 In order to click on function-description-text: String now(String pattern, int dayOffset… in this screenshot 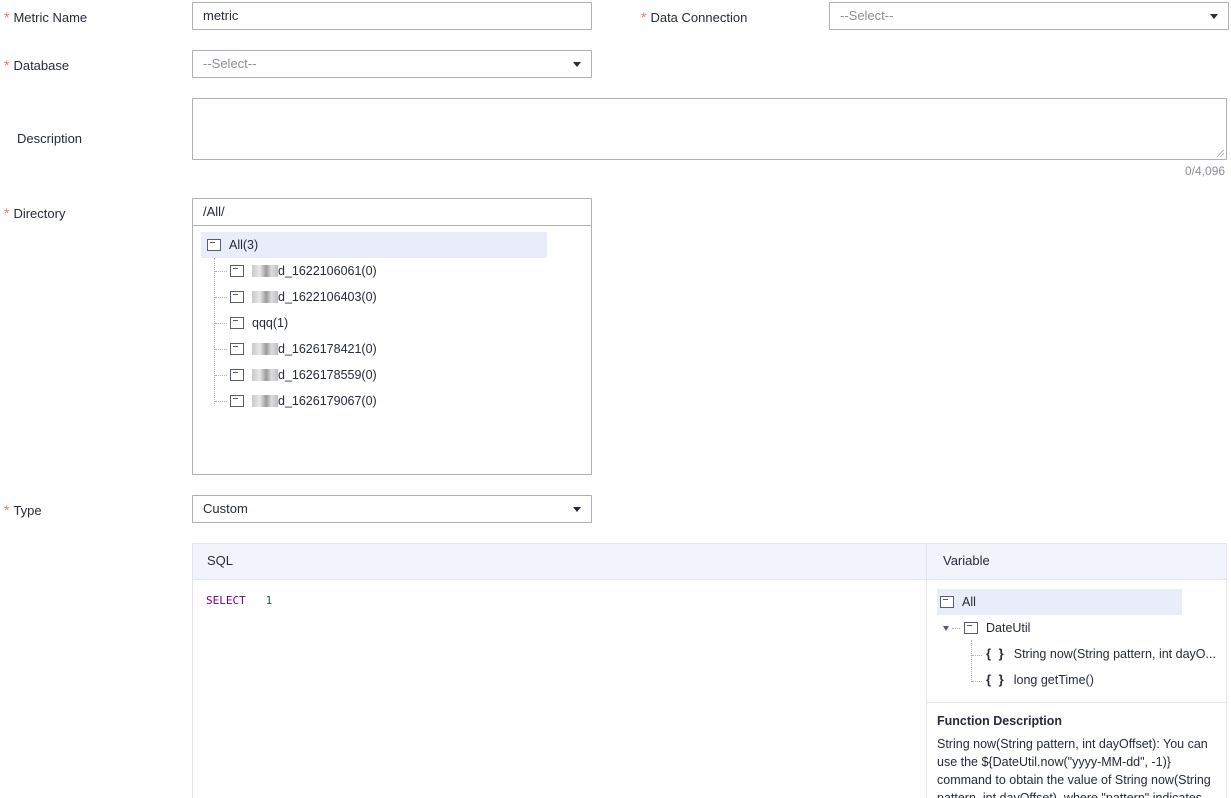, I will do `click(1074, 767)`.